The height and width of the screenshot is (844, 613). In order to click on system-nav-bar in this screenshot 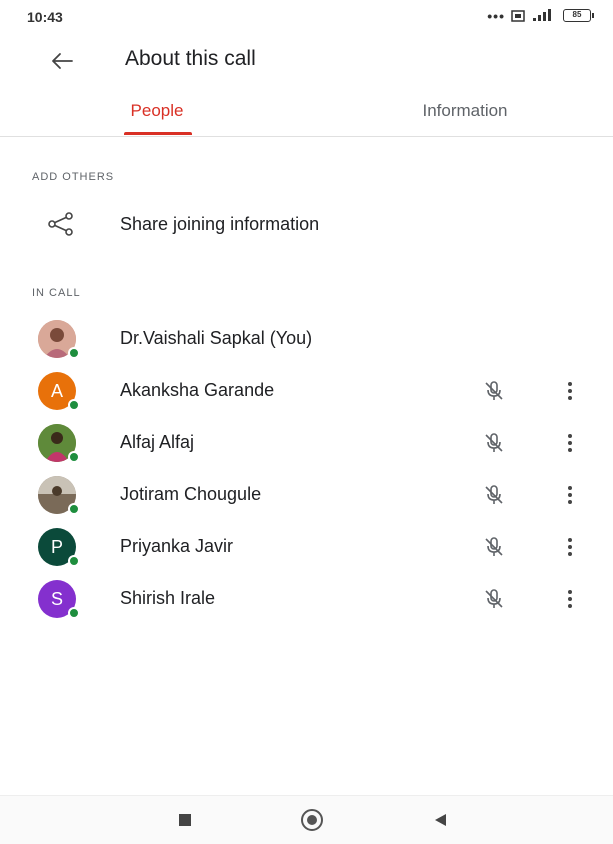, I will do `click(306, 819)`.